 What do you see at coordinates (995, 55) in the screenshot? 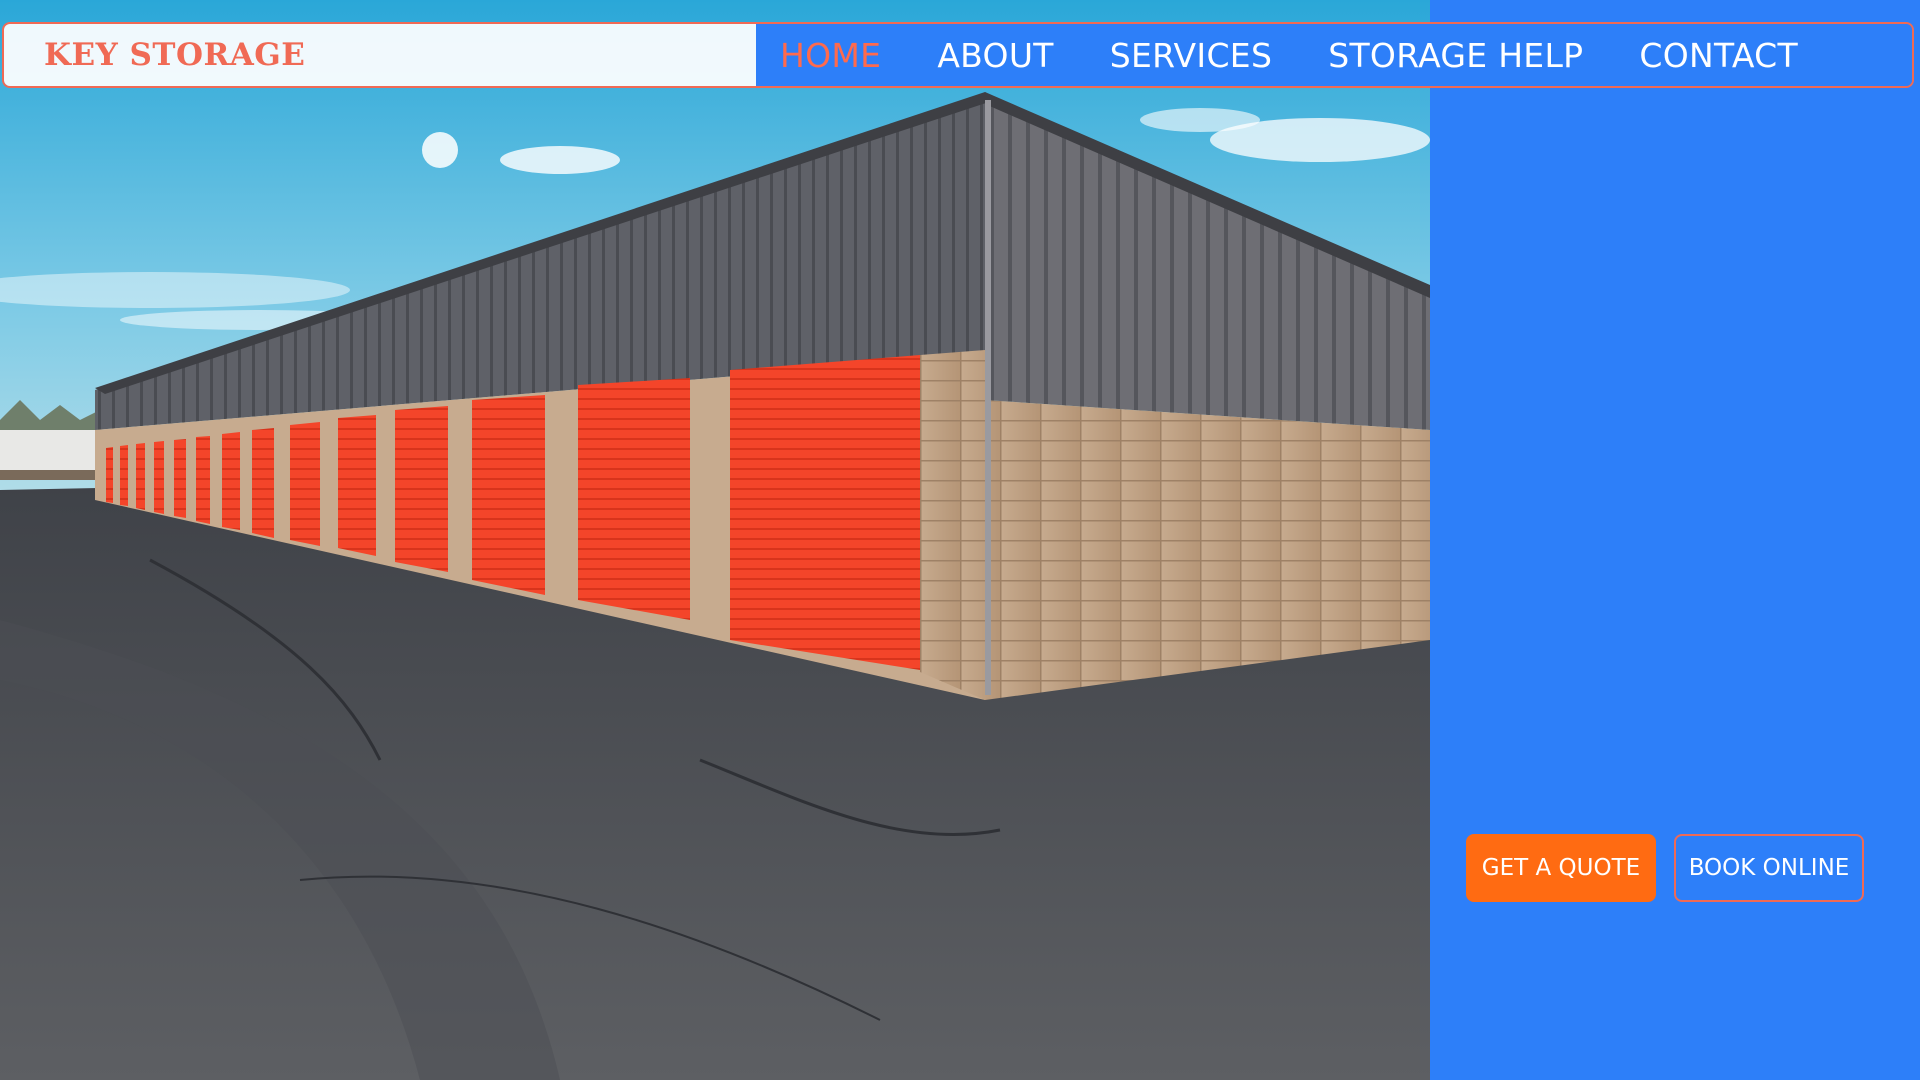
I see `nav-item-about: ABOUT` at bounding box center [995, 55].